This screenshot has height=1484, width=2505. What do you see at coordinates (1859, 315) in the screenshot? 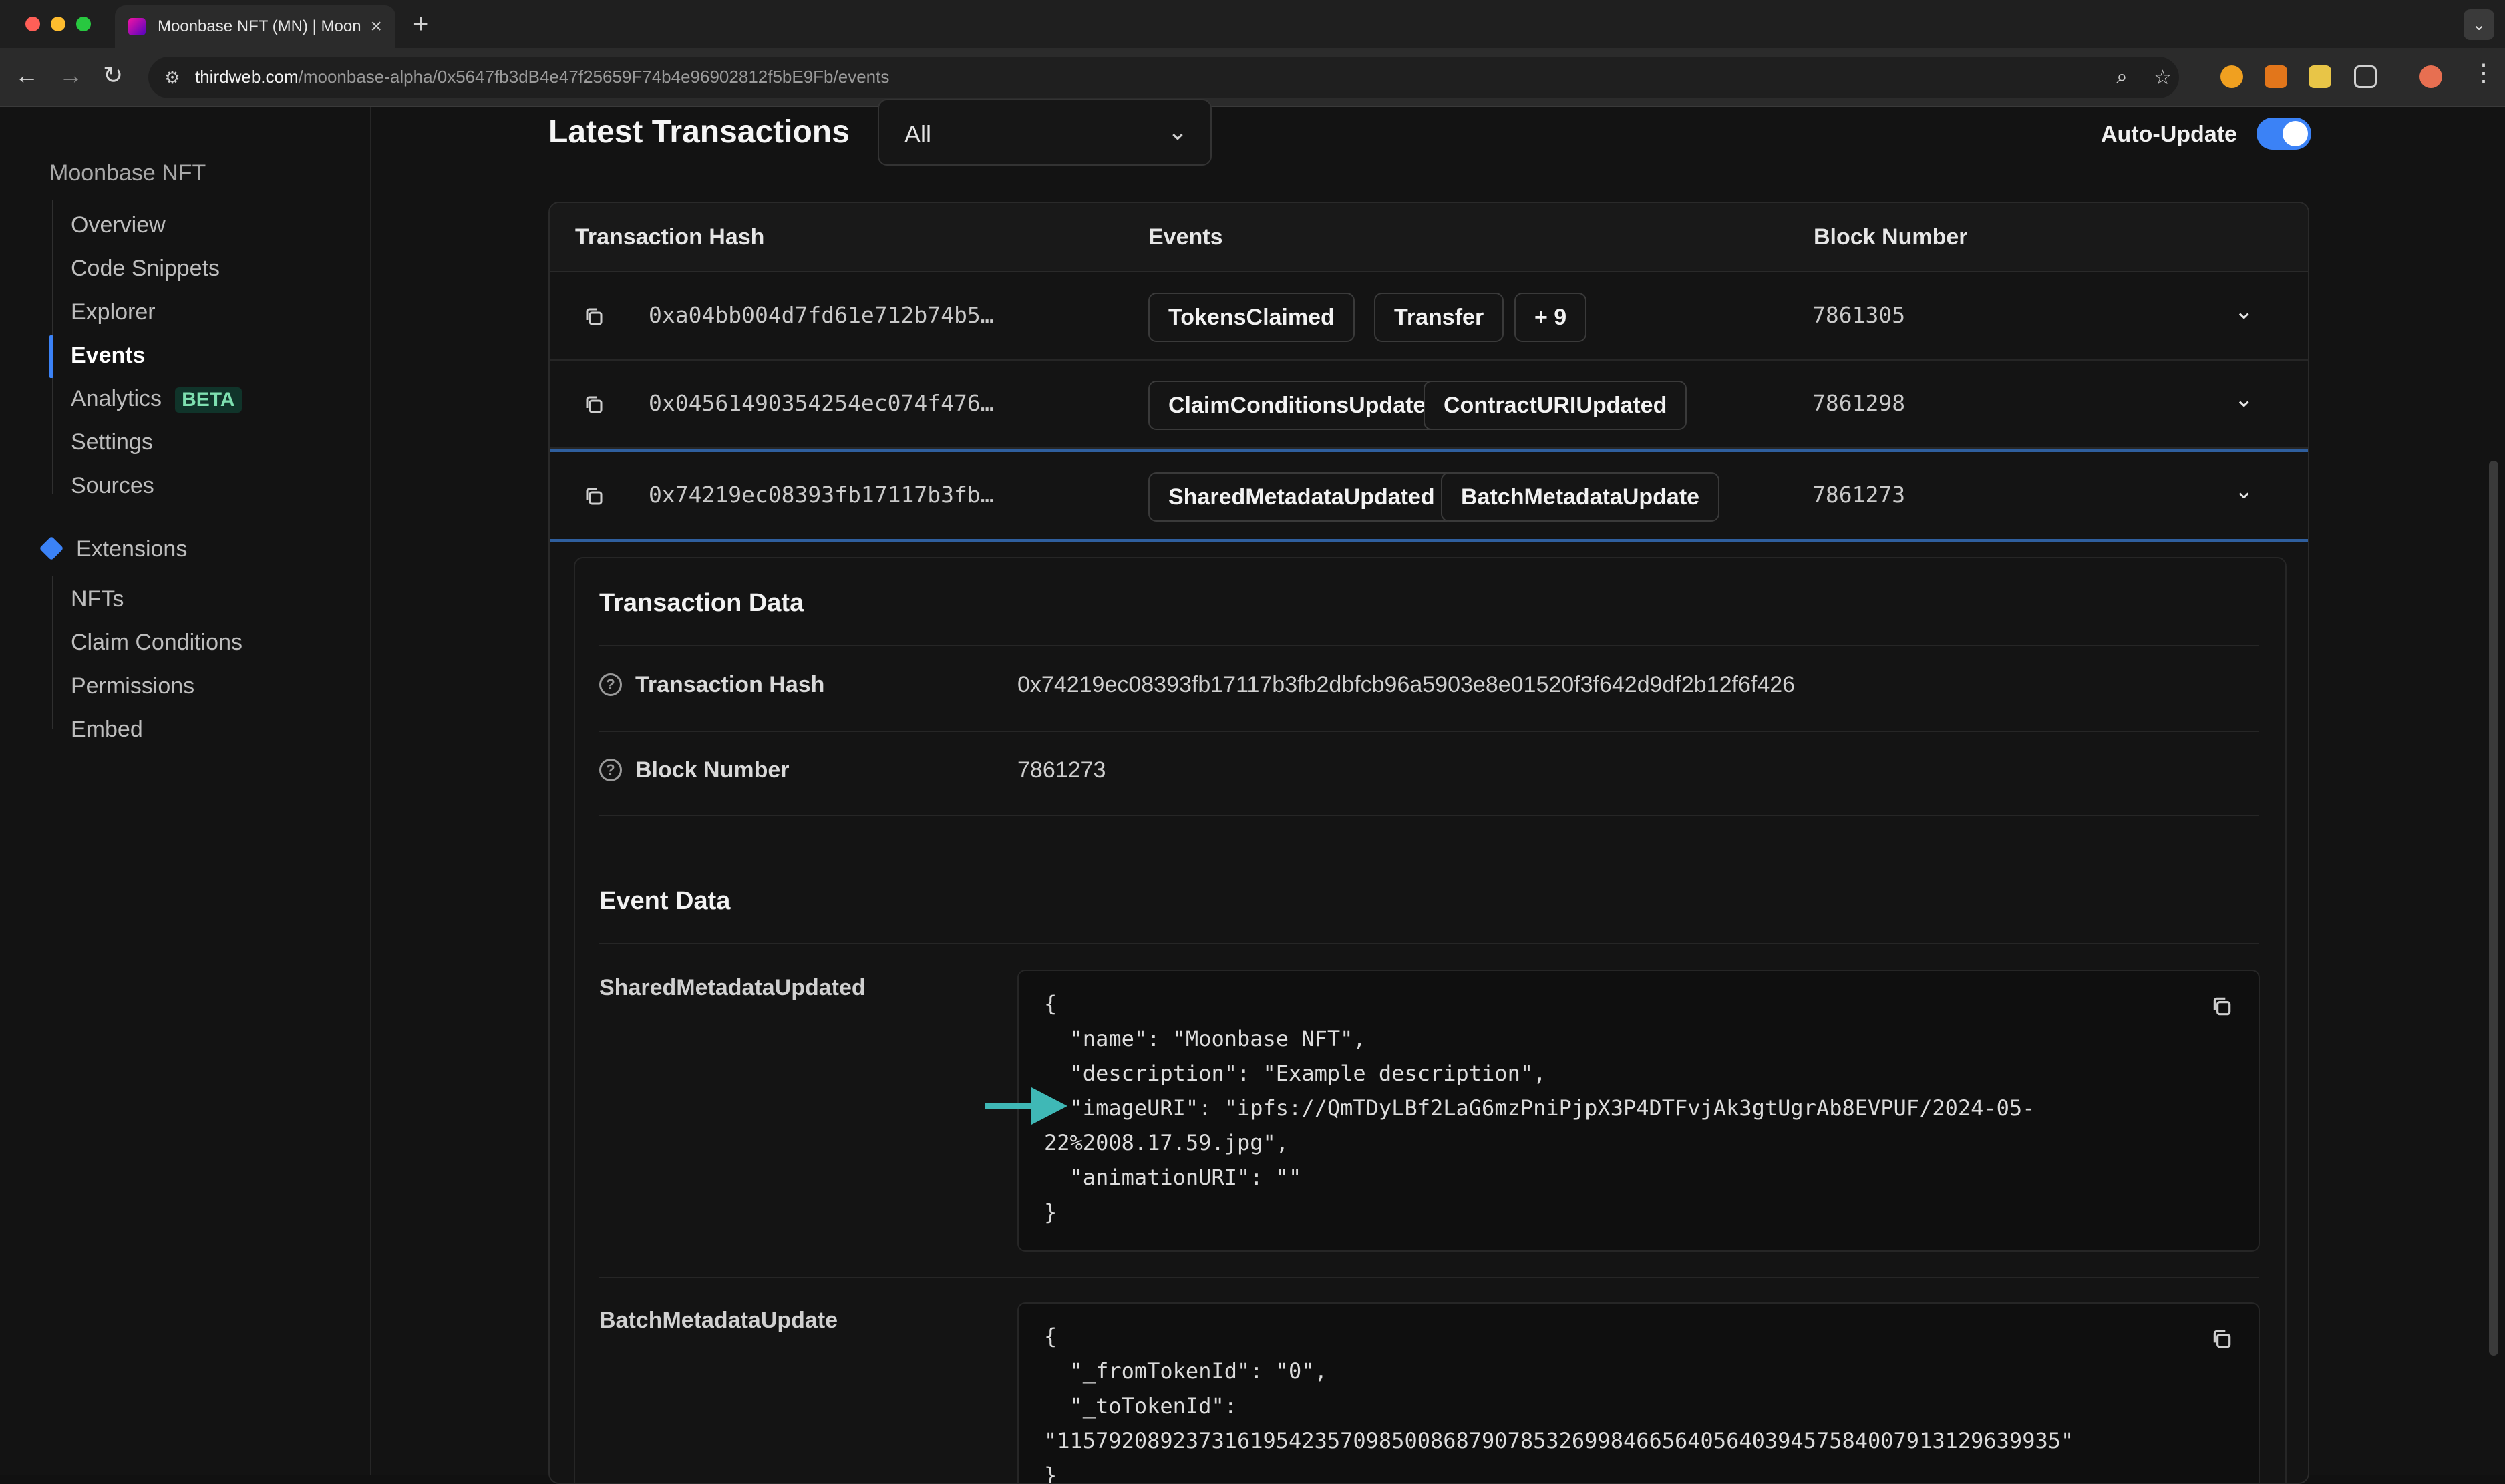
I see `block-number: 7861305` at bounding box center [1859, 315].